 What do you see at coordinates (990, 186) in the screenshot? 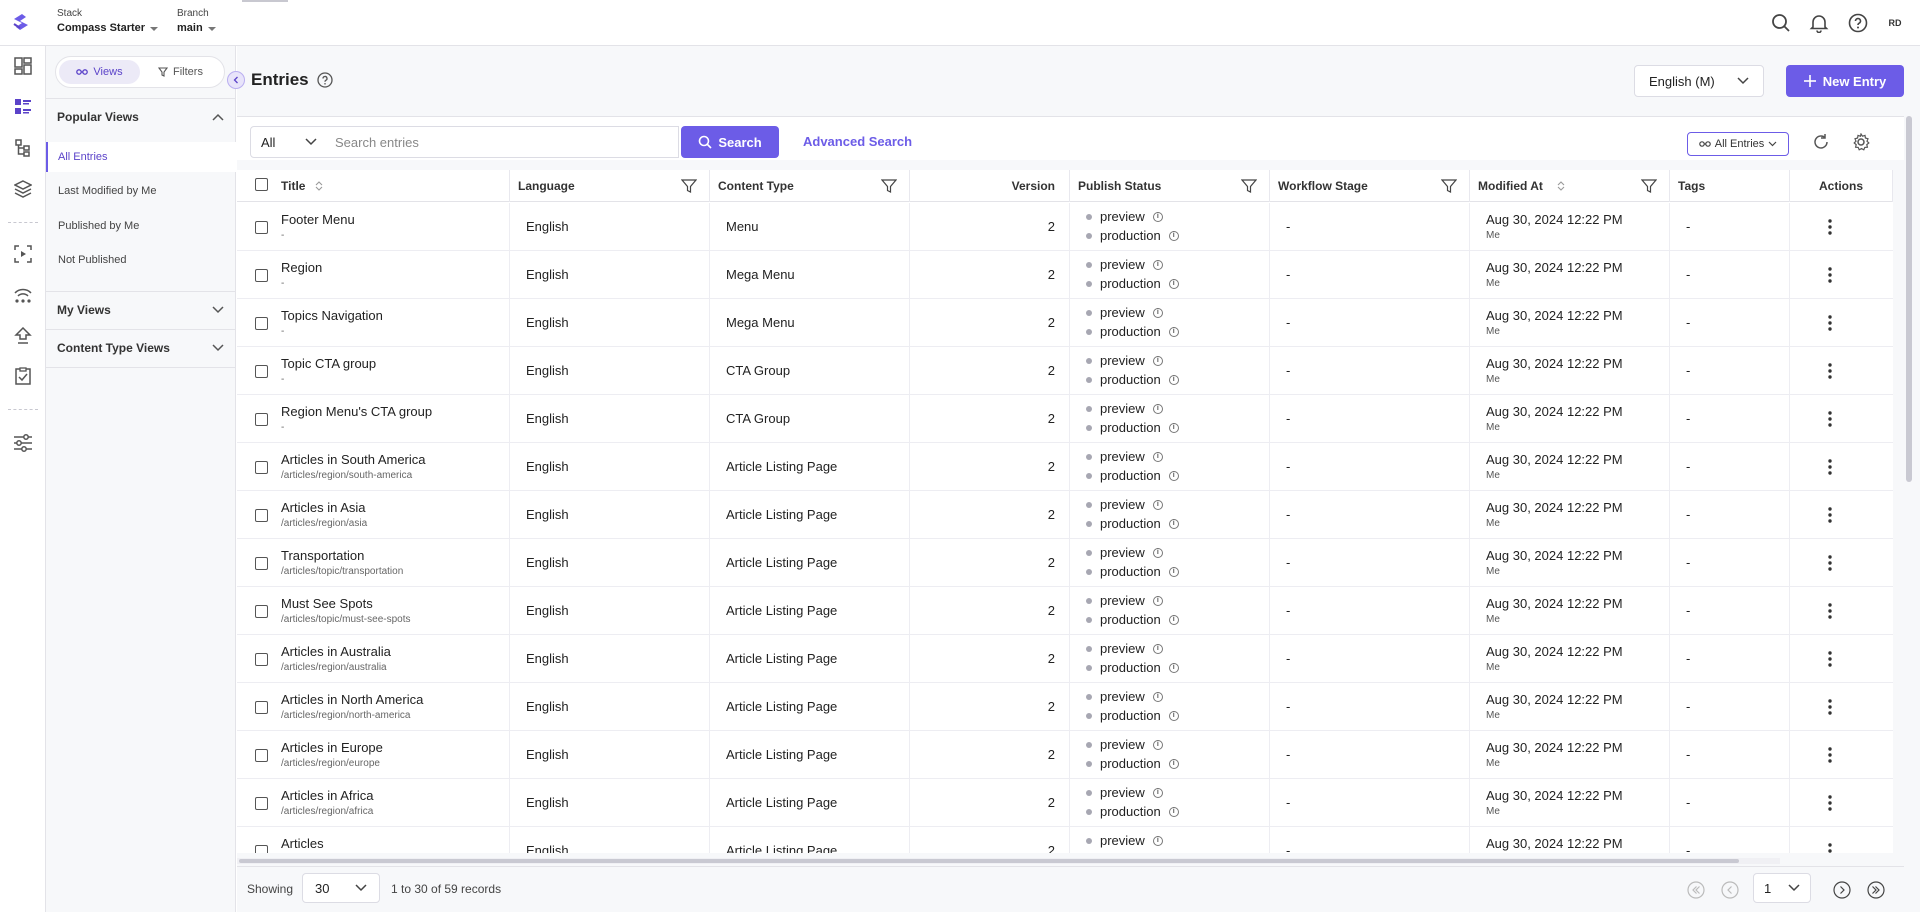
I see `column-version: Version` at bounding box center [990, 186].